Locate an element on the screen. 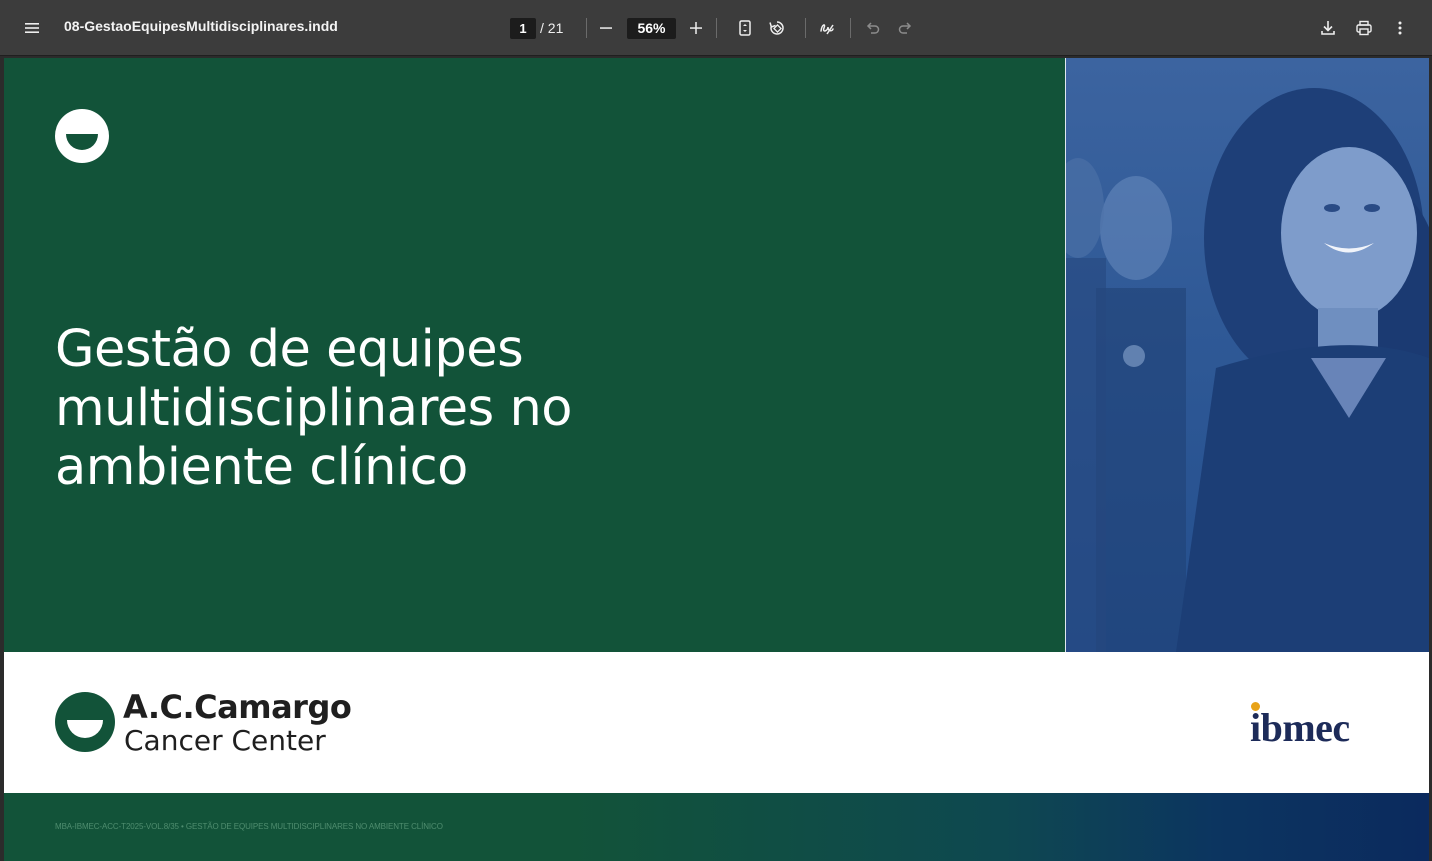 The image size is (1432, 861). minus-icon is located at coordinates (606, 28).